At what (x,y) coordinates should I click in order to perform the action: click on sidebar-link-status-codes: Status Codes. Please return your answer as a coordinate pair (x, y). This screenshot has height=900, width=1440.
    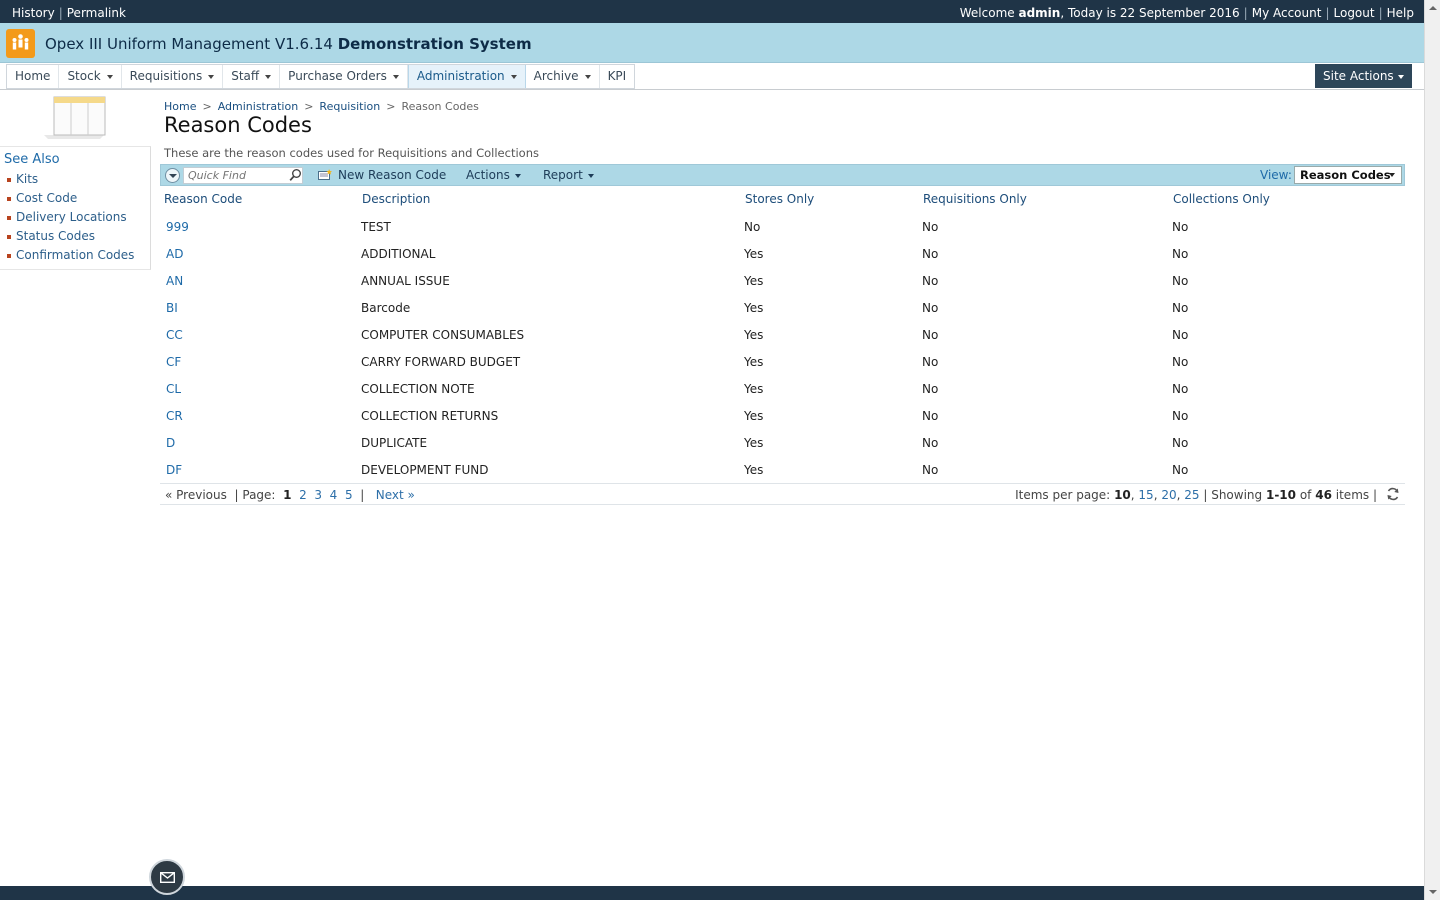
    Looking at the image, I should click on (70, 238).